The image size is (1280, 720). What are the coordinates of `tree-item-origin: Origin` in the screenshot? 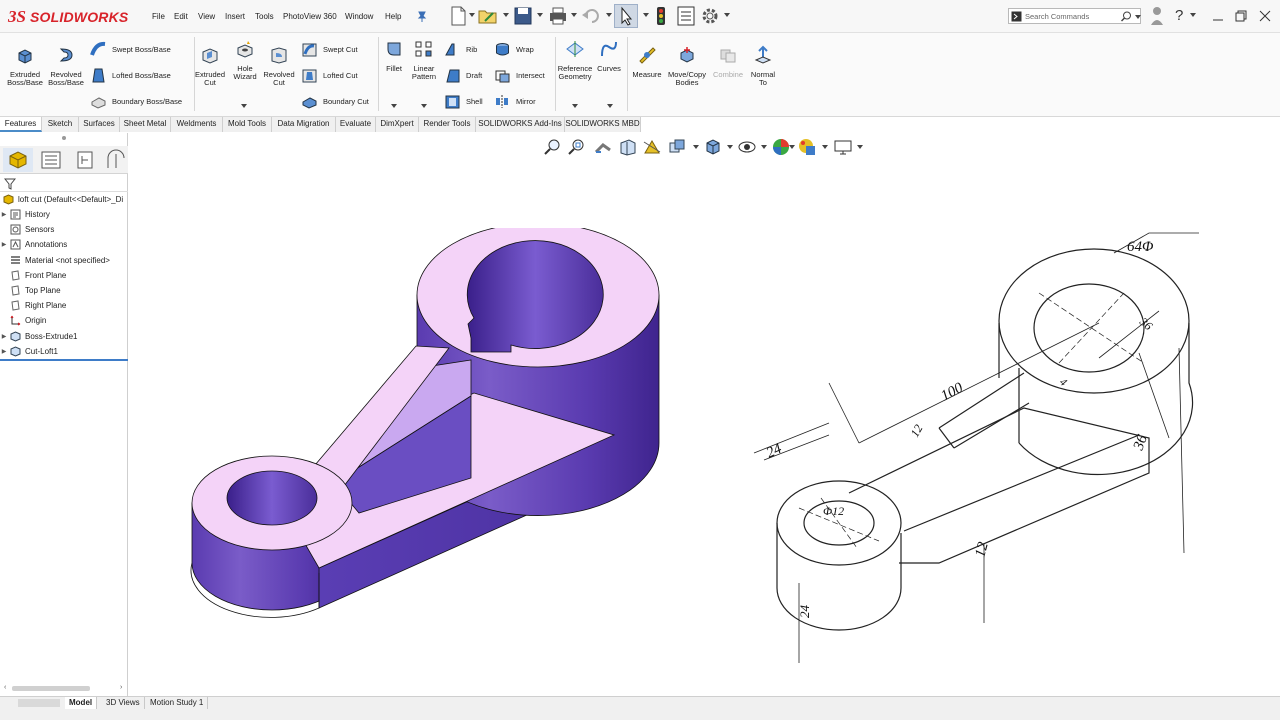 It's located at (64, 320).